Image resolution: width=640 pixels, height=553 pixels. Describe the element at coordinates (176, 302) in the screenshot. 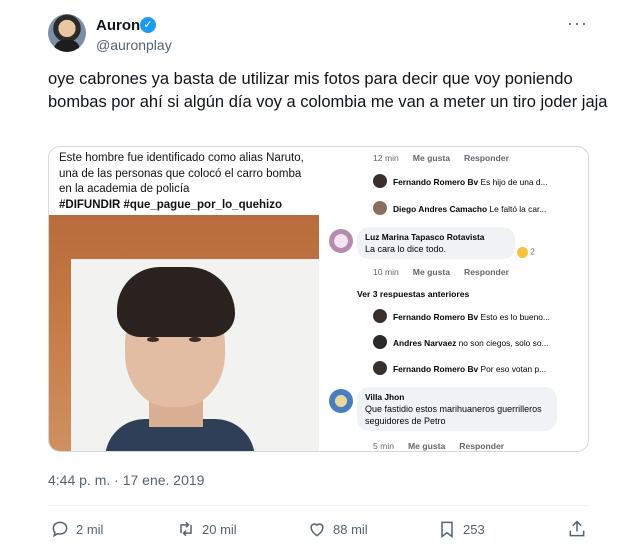

I see `person-hair` at that location.